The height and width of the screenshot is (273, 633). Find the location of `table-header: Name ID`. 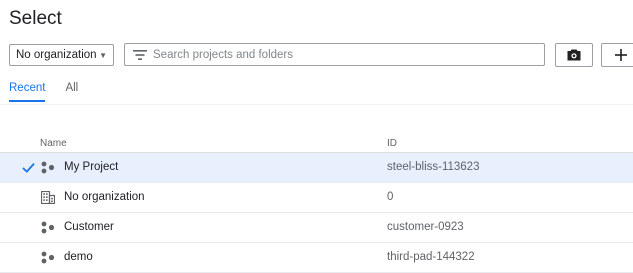

table-header: Name ID is located at coordinates (316, 143).